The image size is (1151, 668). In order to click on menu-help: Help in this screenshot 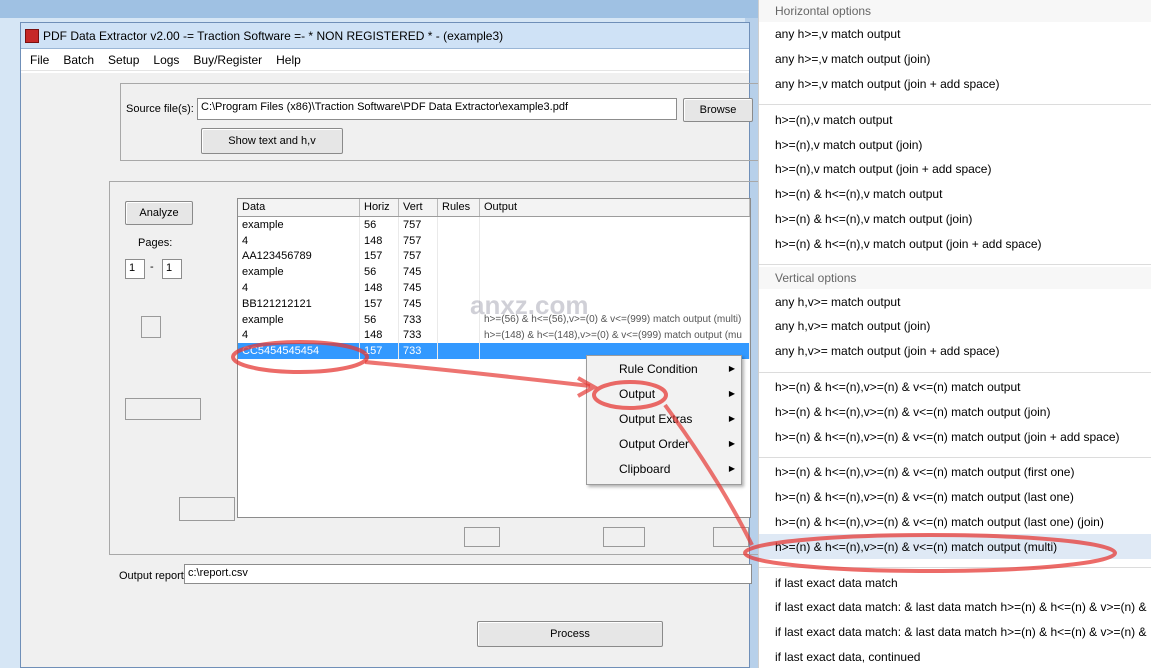, I will do `click(288, 60)`.